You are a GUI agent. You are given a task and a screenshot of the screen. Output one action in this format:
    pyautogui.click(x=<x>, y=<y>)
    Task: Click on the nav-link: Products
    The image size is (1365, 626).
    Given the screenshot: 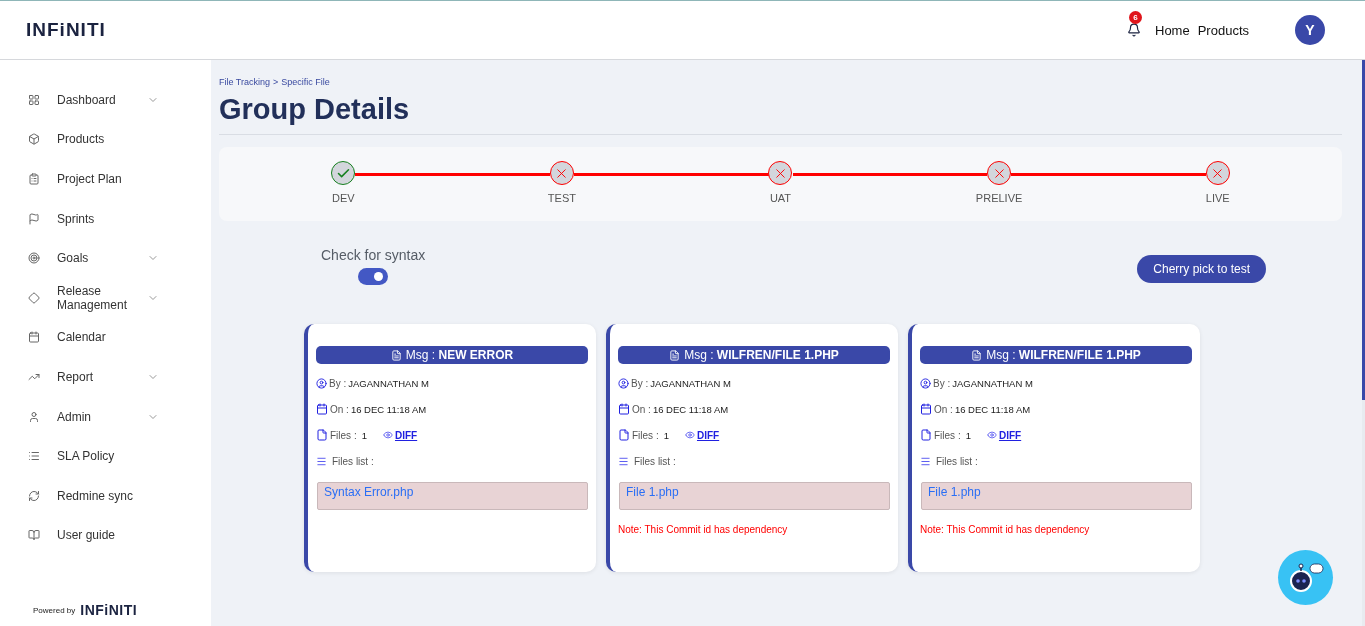 What is the action you would take?
    pyautogui.click(x=1223, y=30)
    